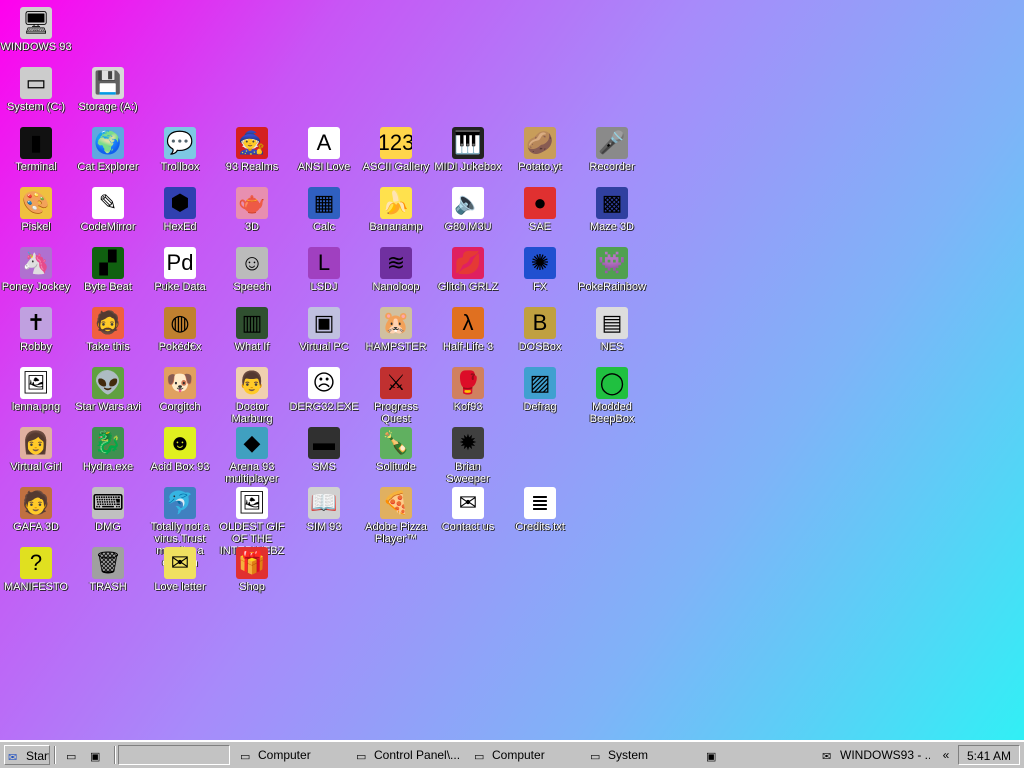 This screenshot has width=1024, height=768. I want to click on desktop-icon-take-this: 🧔 Take this, so click(108, 334).